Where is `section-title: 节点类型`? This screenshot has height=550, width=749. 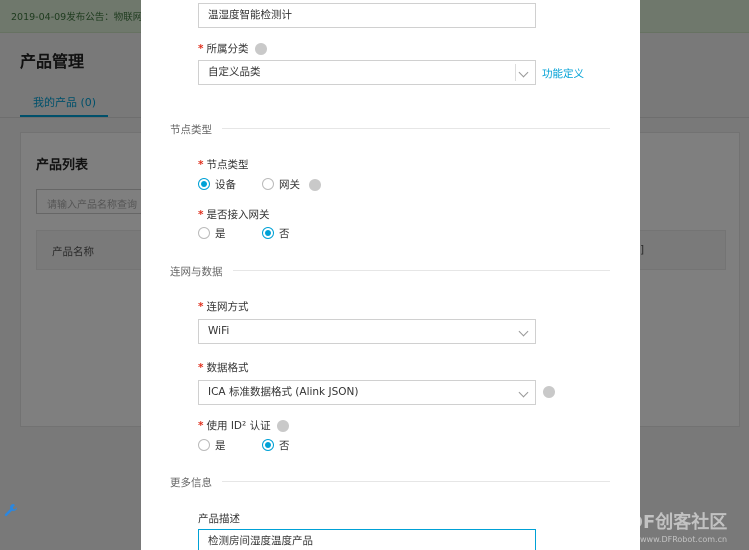
section-title: 节点类型 is located at coordinates (196, 129).